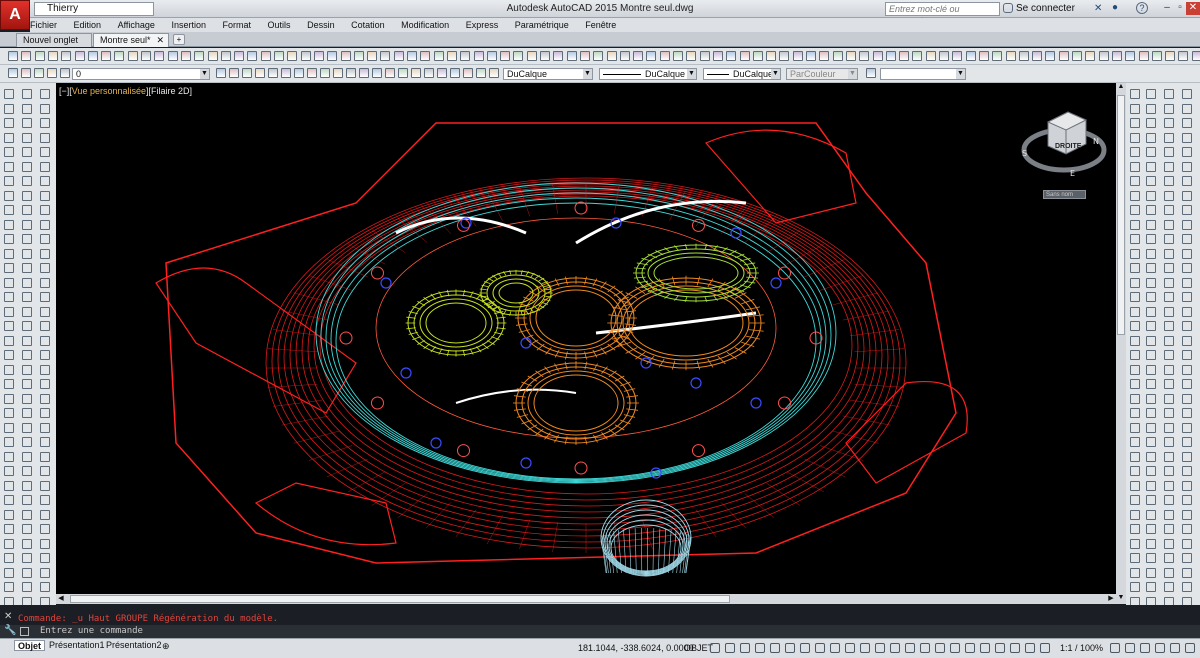  I want to click on layer-dropdown: 0 ▼, so click(141, 74).